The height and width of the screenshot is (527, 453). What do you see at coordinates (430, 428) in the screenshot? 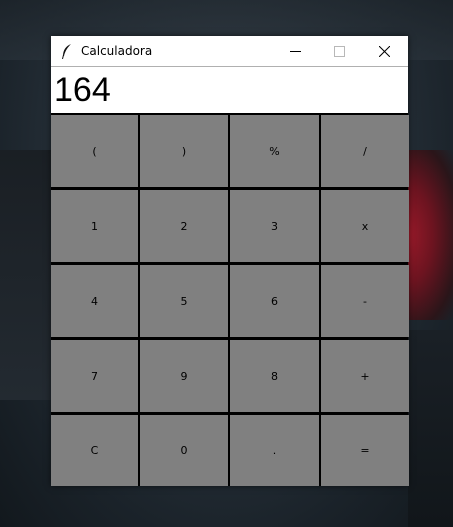
I see `desktop-background-right` at bounding box center [430, 428].